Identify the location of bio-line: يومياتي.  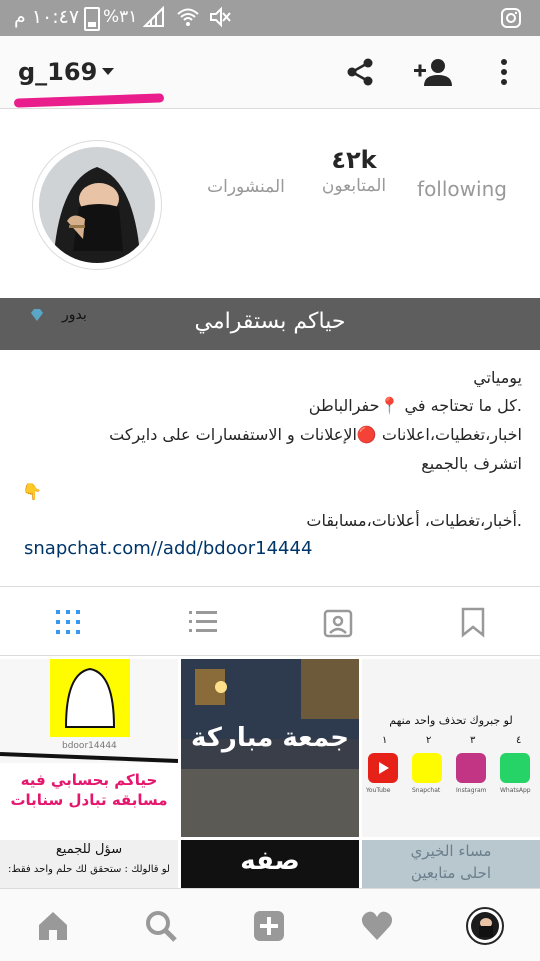
(497, 377).